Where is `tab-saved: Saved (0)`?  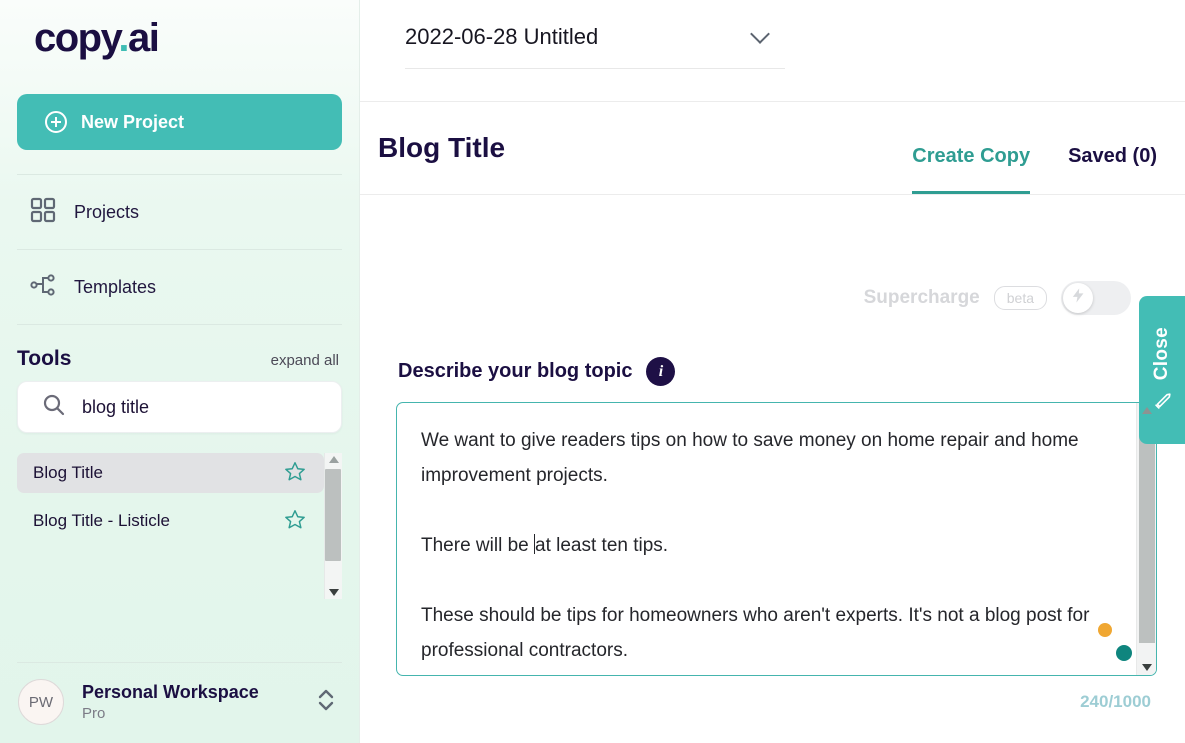 tab-saved: Saved (0) is located at coordinates (1112, 169).